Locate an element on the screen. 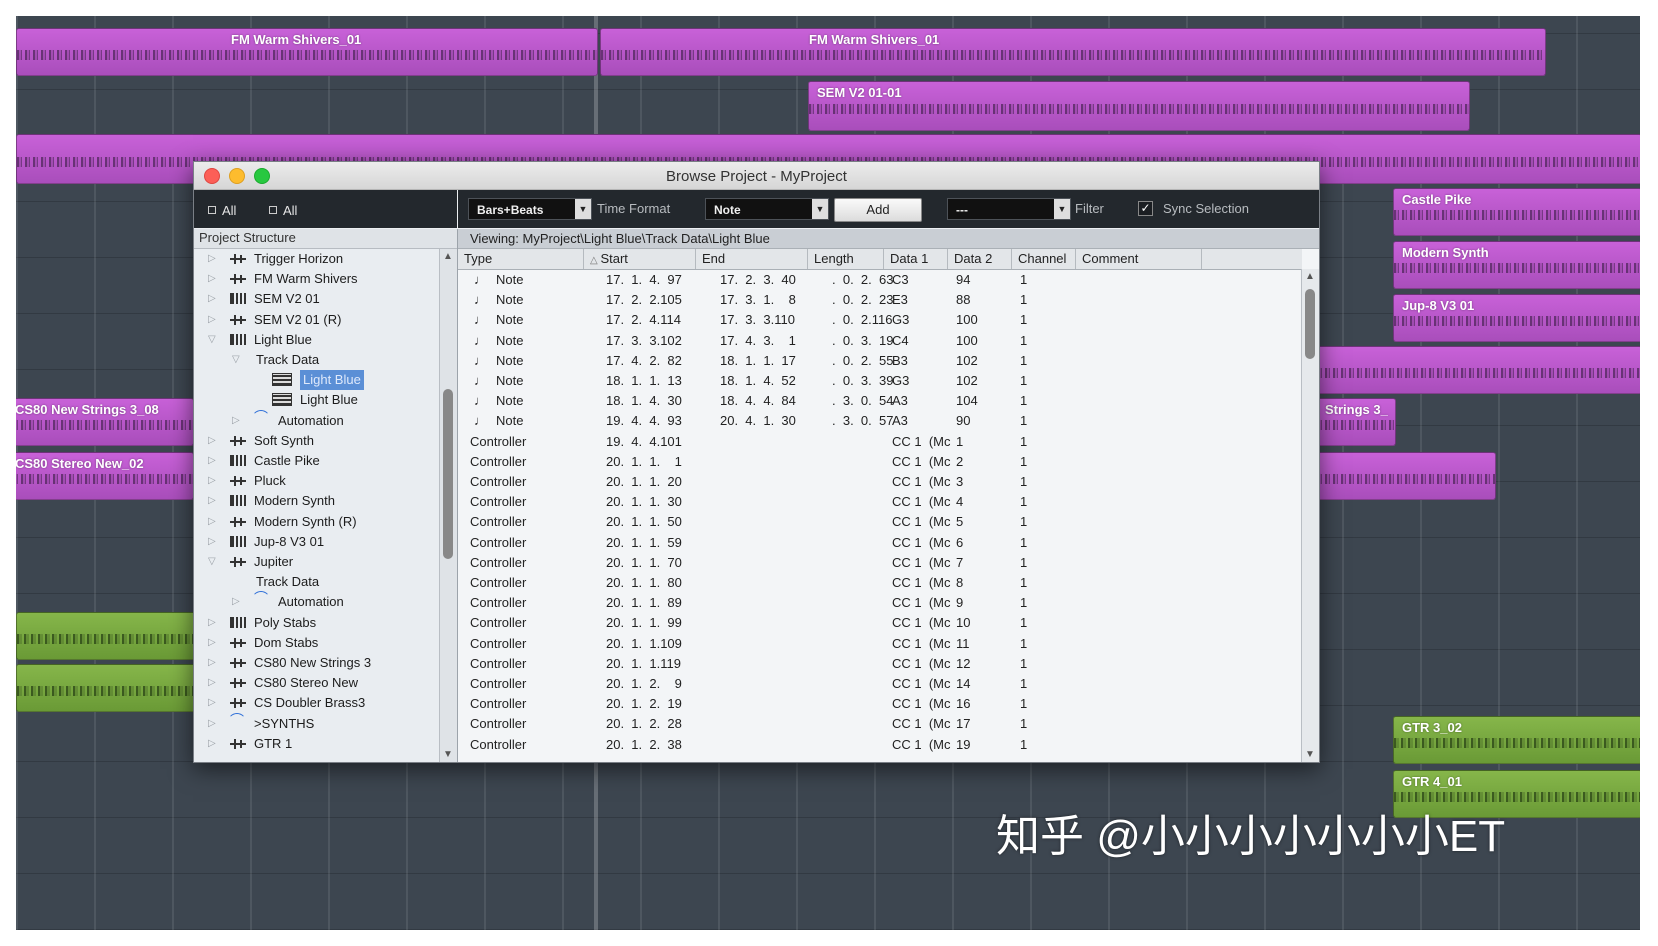 This screenshot has height=946, width=1658. event-row: Controller 20. 1. 1.109 CC 1 (Mc 11 1 is located at coordinates (880, 644).